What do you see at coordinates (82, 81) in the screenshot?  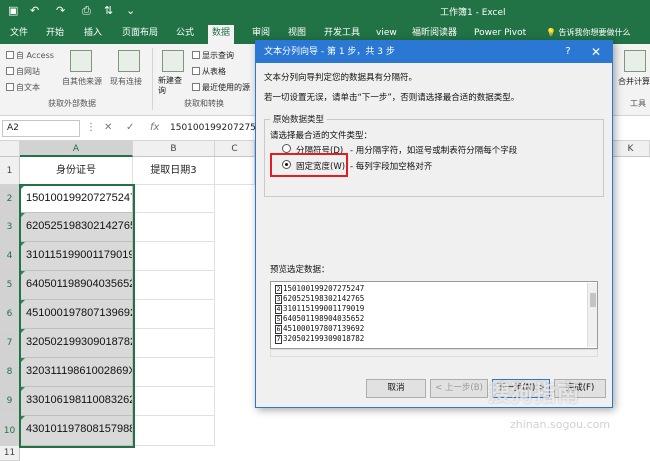 I see `other-sources-label: 自其他来源` at bounding box center [82, 81].